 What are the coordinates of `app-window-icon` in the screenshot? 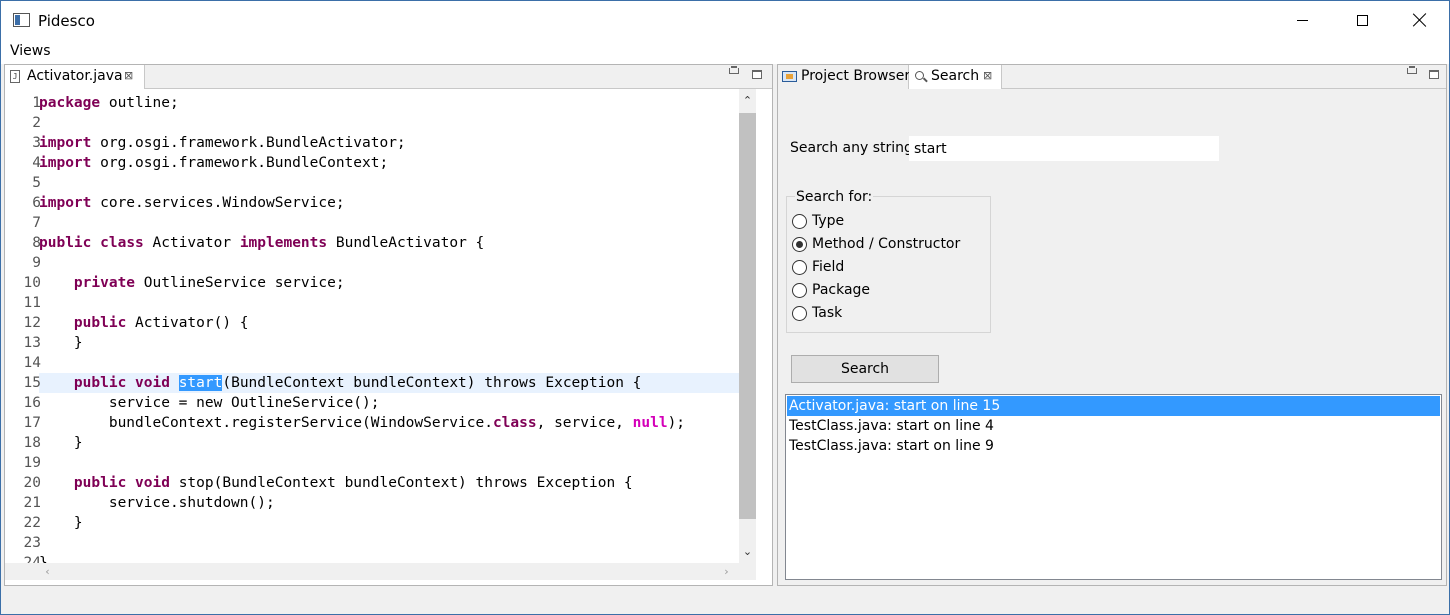 It's located at (21, 20).